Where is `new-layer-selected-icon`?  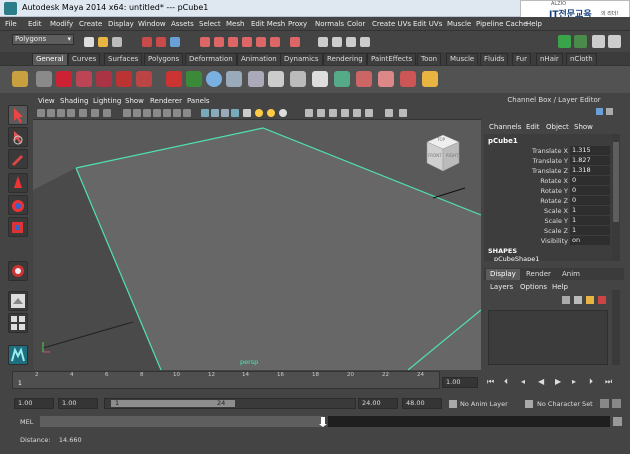
new-layer-selected-icon is located at coordinates (578, 300).